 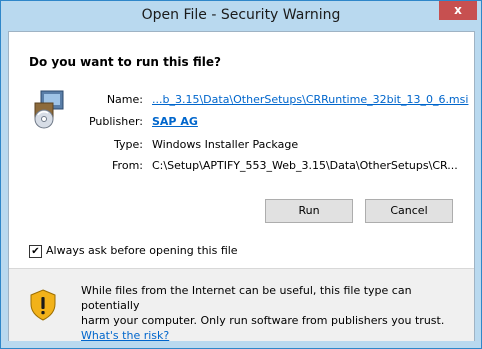 I want to click on publisher-label: Publisher:, so click(x=115, y=121).